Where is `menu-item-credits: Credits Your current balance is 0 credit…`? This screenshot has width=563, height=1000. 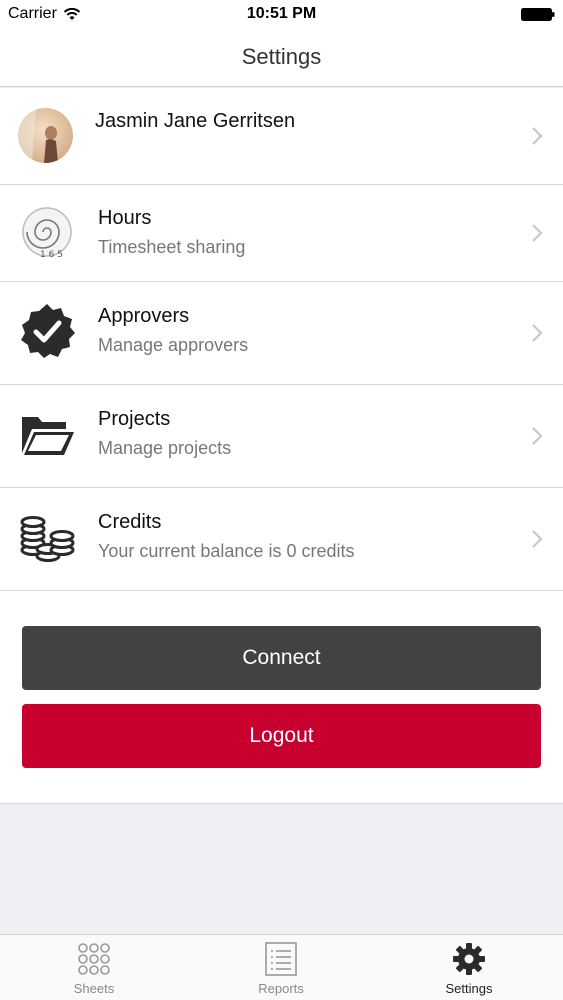 menu-item-credits: Credits Your current balance is 0 credit… is located at coordinates (281, 539).